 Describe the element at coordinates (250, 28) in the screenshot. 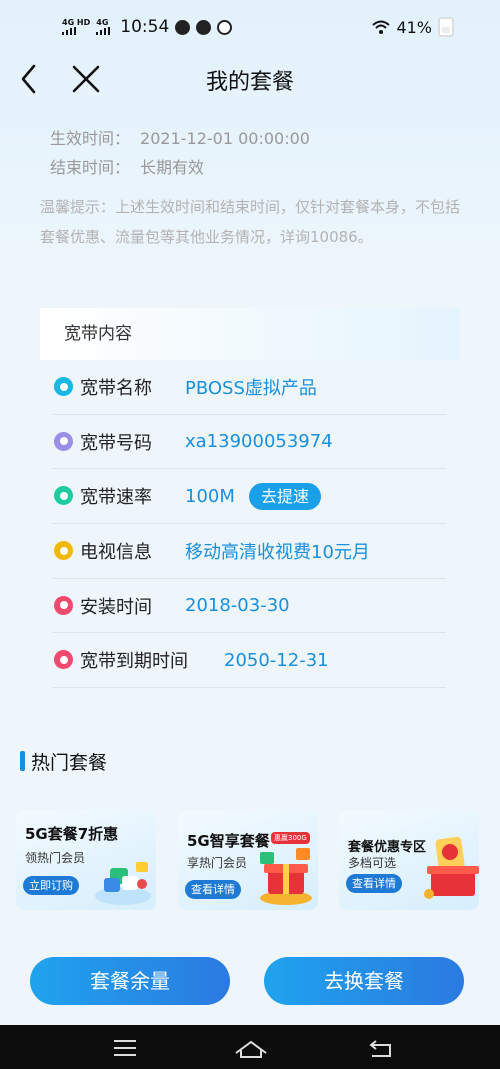

I see `status-bar: 4G HD 4G 10:54 41%` at that location.